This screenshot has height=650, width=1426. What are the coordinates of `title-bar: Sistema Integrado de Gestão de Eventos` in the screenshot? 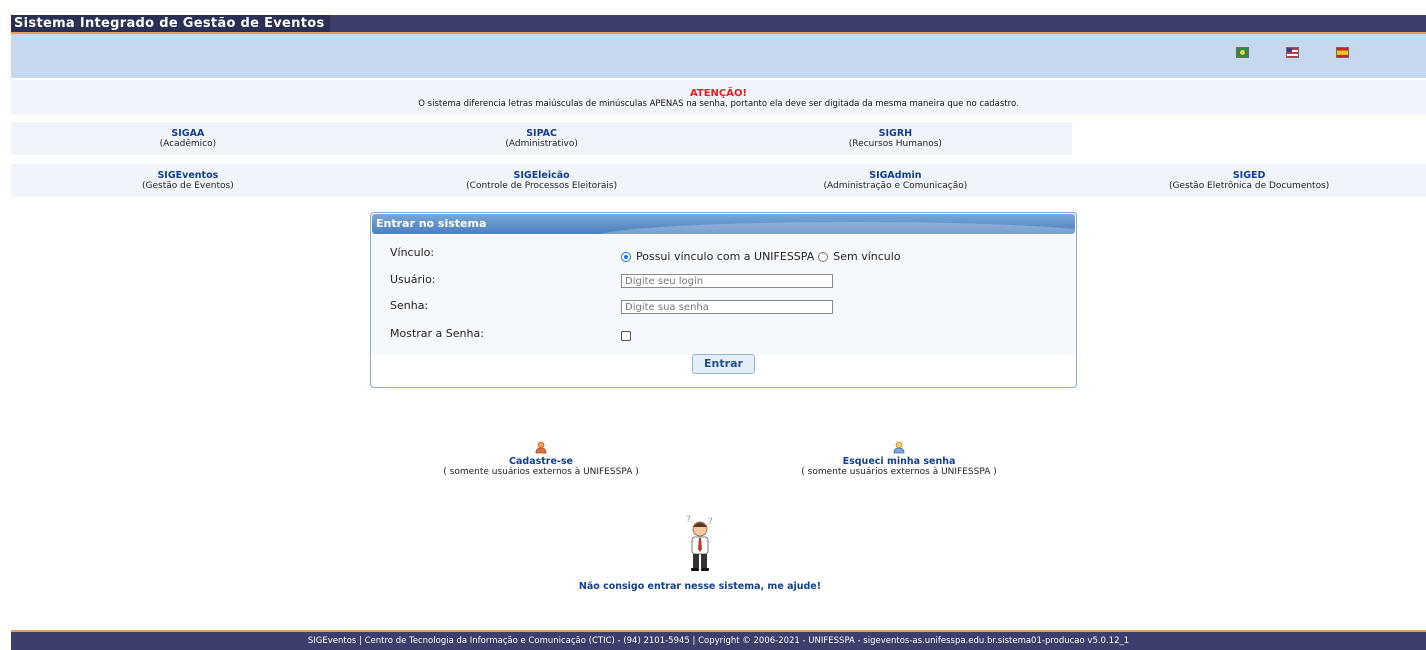 It's located at (718, 23).